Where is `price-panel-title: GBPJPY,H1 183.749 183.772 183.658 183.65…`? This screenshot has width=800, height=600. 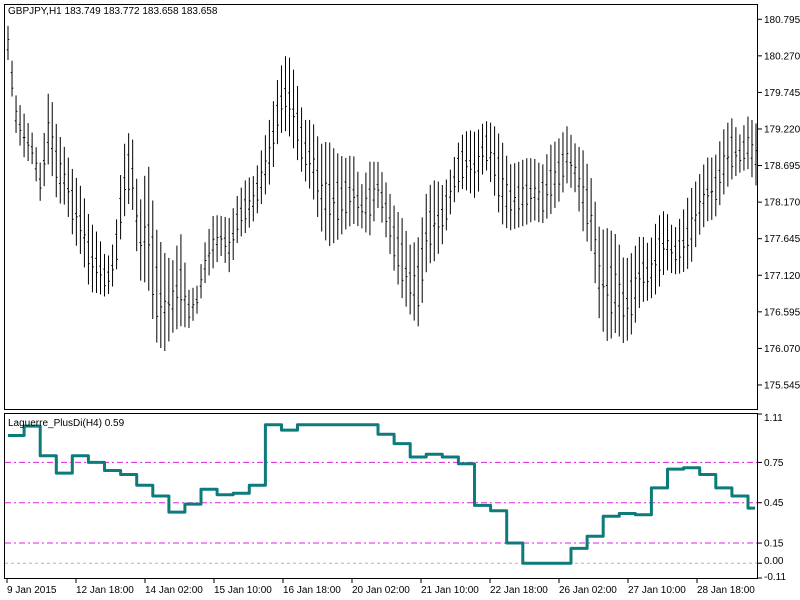 price-panel-title: GBPJPY,H1 183.749 183.772 183.658 183.65… is located at coordinates (113, 11).